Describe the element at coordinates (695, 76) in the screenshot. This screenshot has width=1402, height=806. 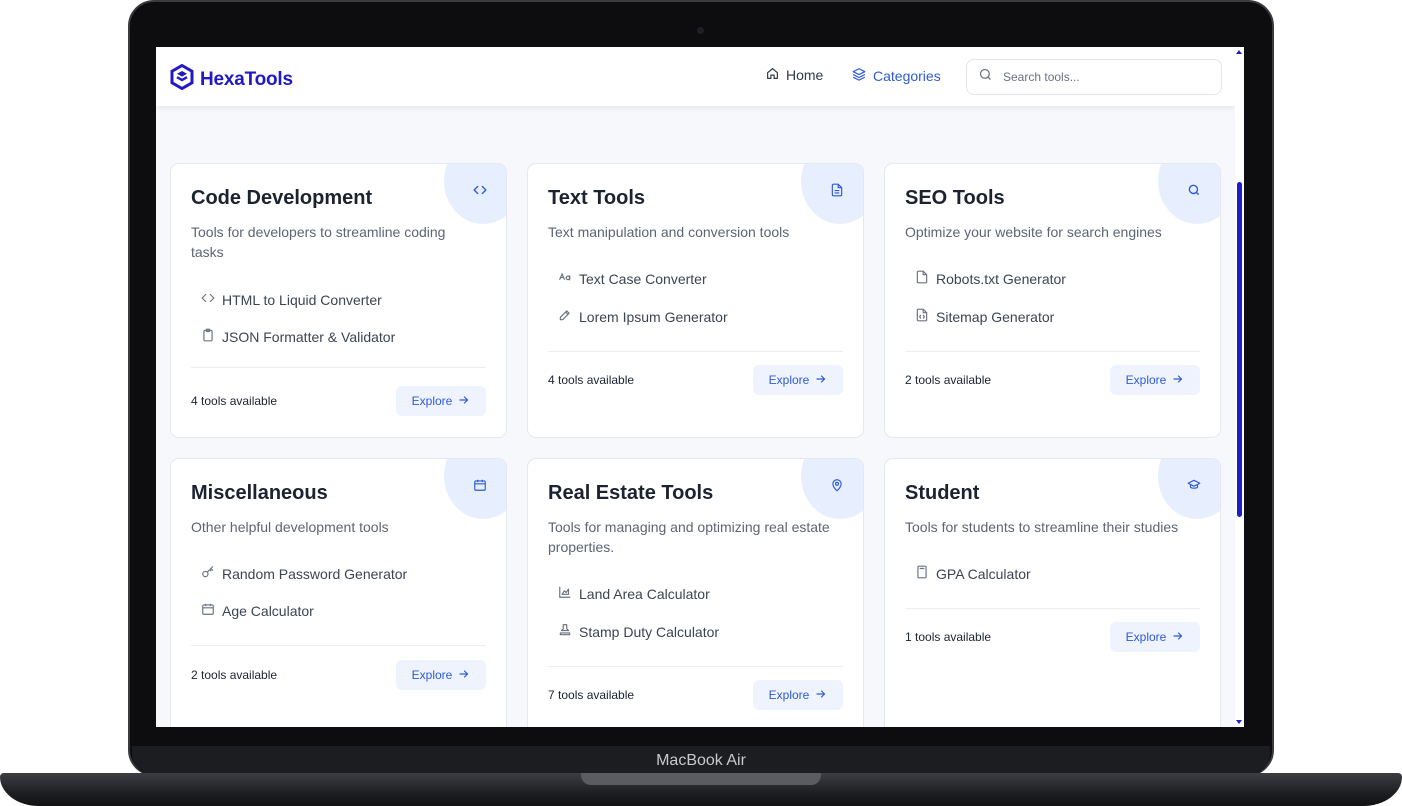
I see `top-navbar: HexaTools Home Categories` at that location.